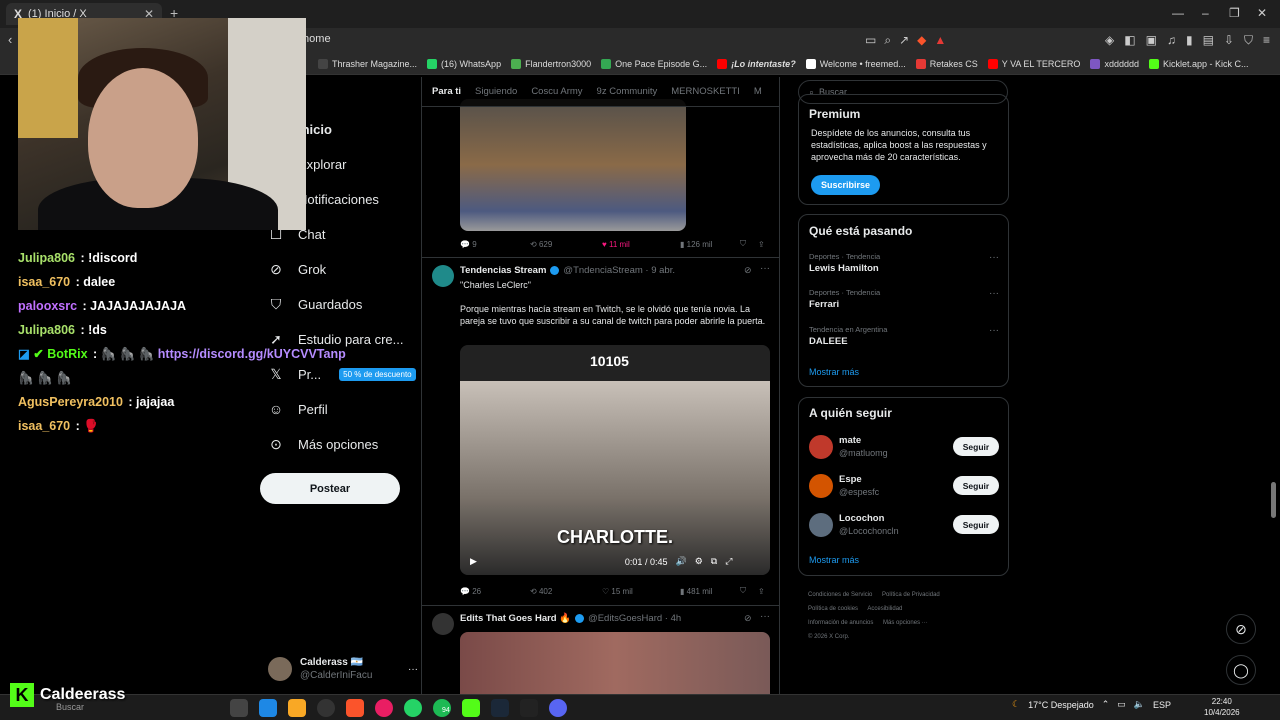 The image size is (1280, 720). What do you see at coordinates (495, 591) in the screenshot?
I see `reply-button: 💬 26` at bounding box center [495, 591].